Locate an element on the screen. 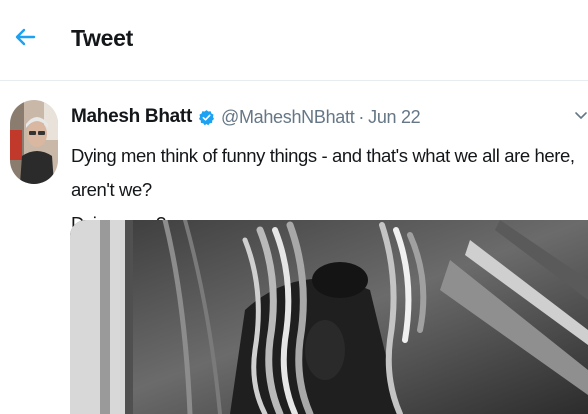 Image resolution: width=588 pixels, height=414 pixels. page-title: Tweet is located at coordinates (102, 38).